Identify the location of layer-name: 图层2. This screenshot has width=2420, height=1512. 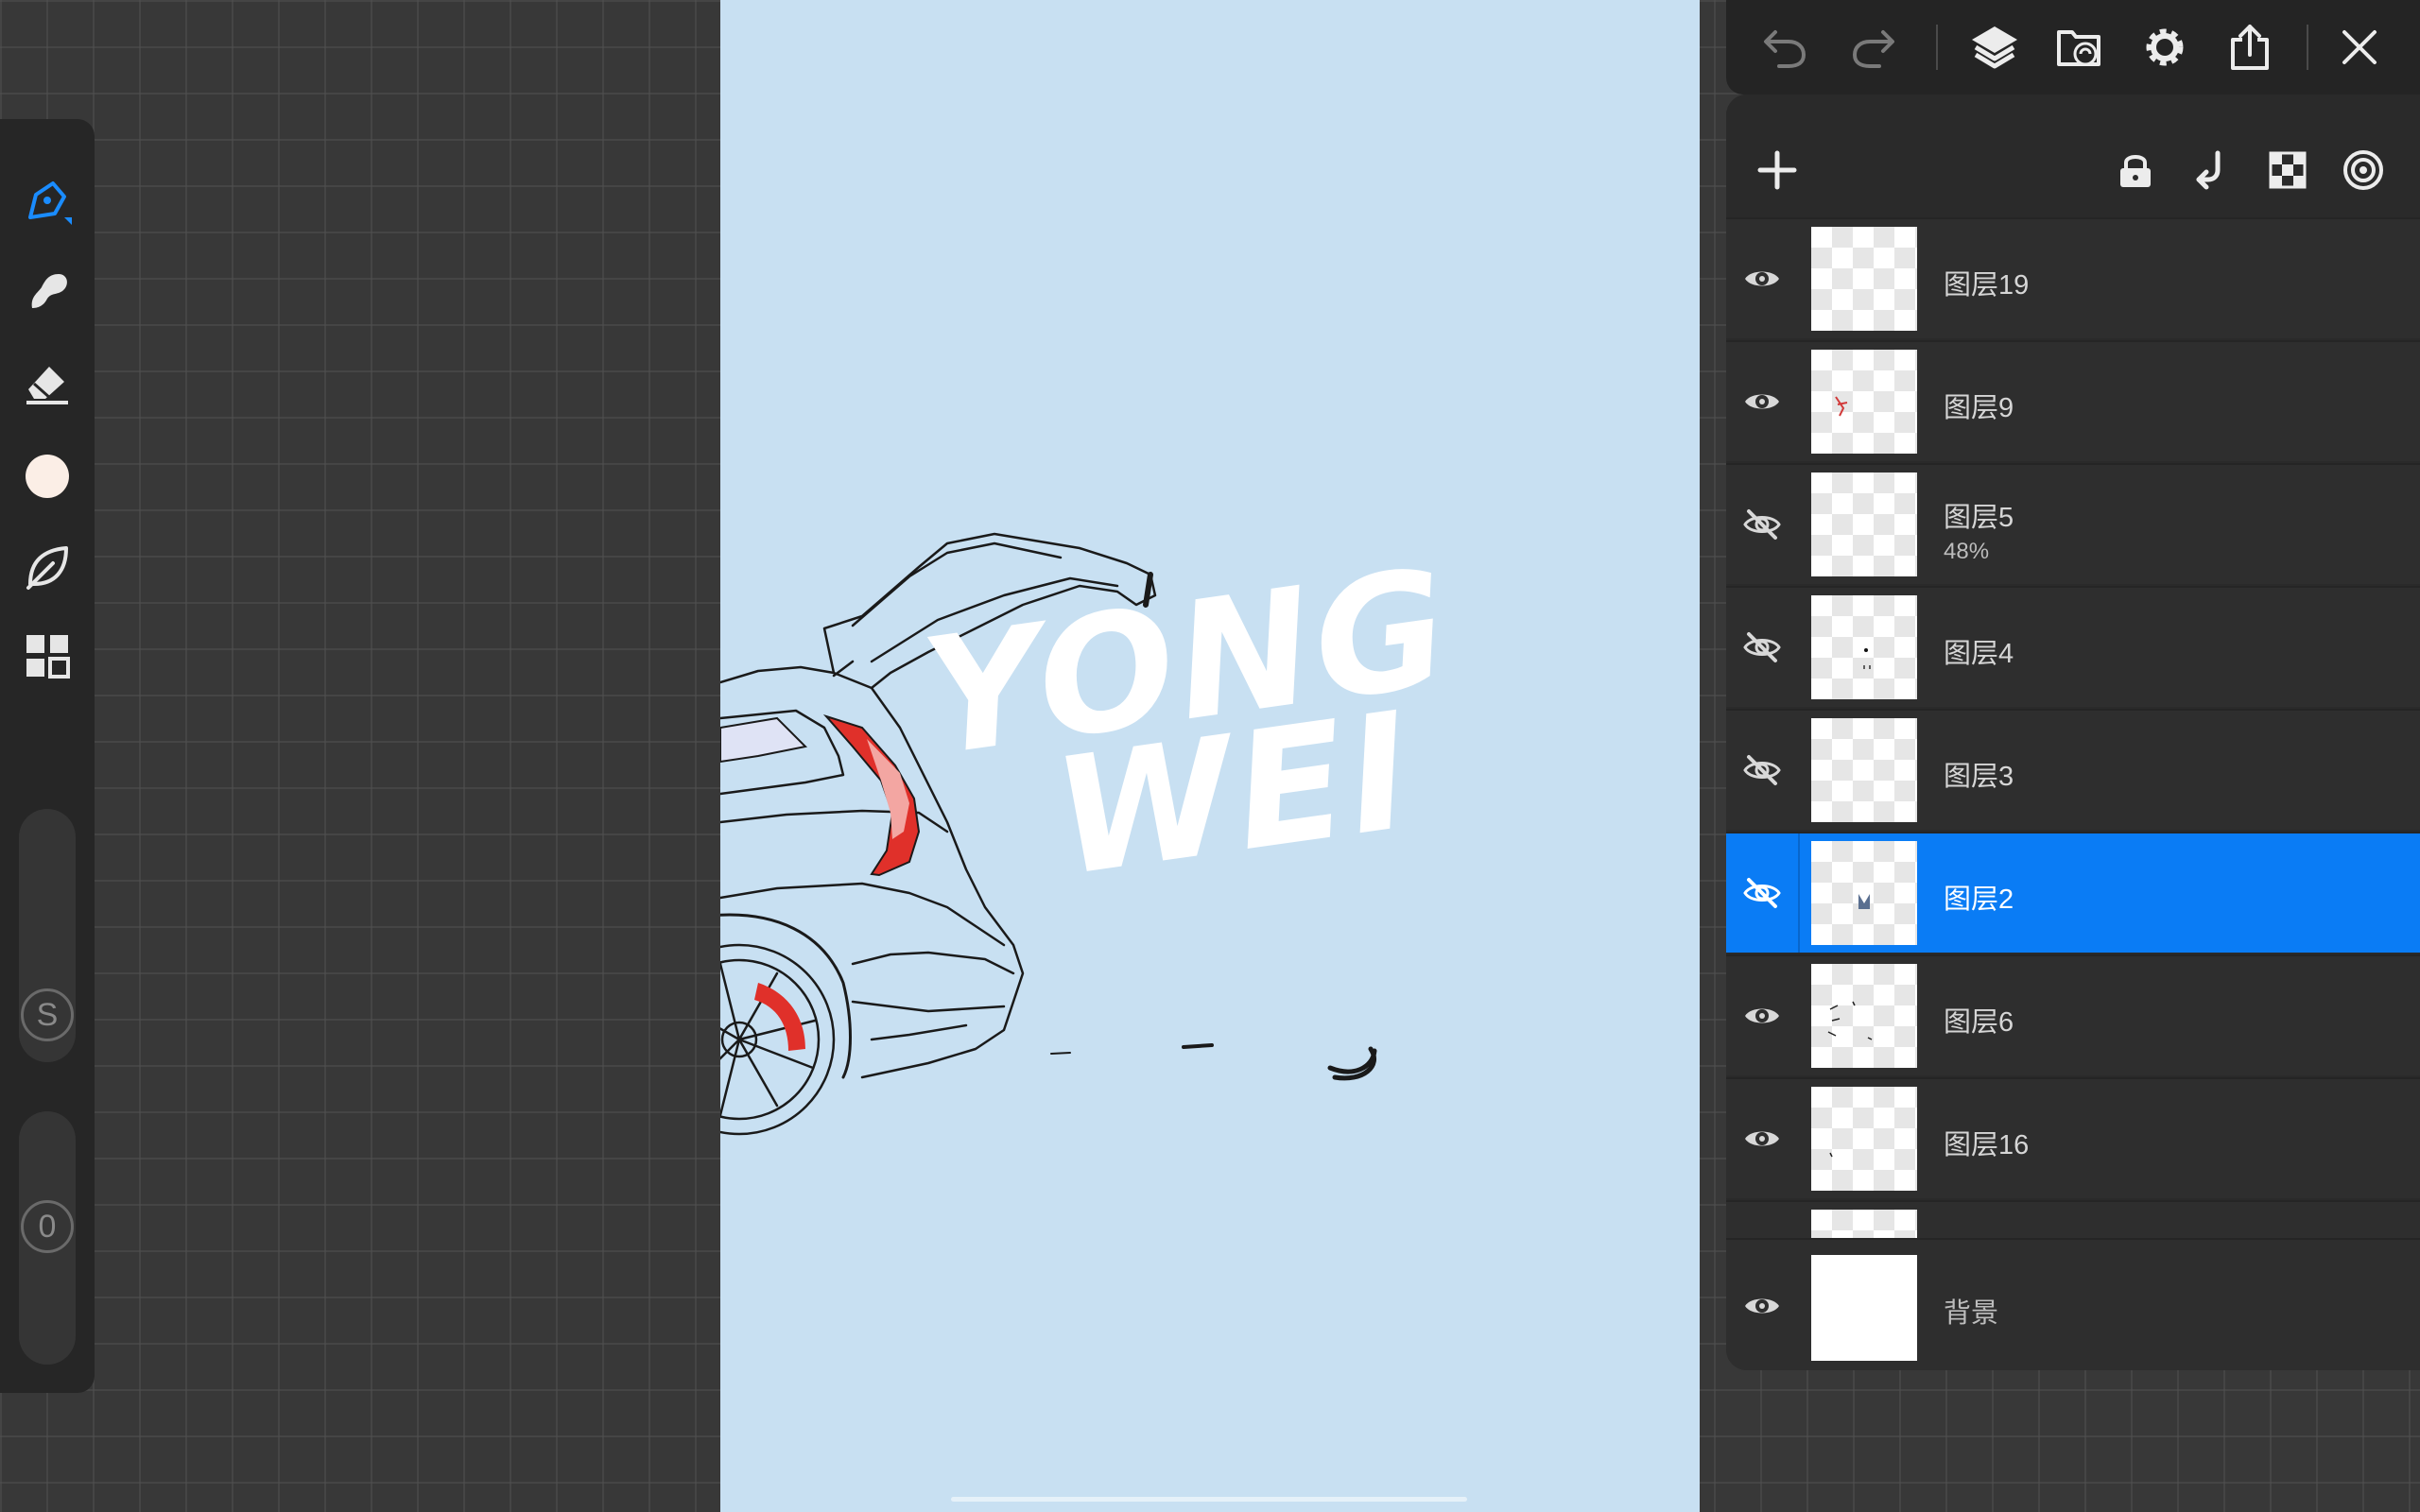
(1979, 900).